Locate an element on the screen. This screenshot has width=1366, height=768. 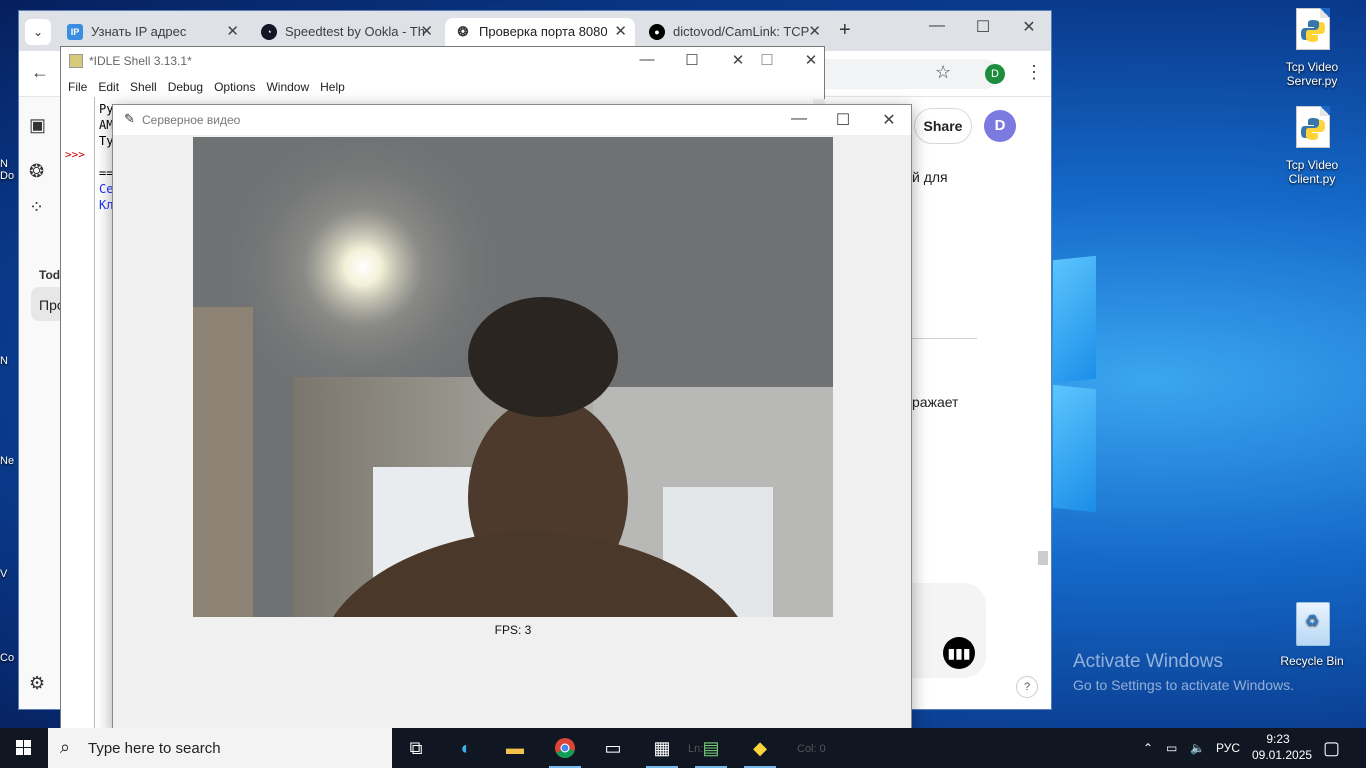
github-icon: ● is located at coordinates (657, 32).